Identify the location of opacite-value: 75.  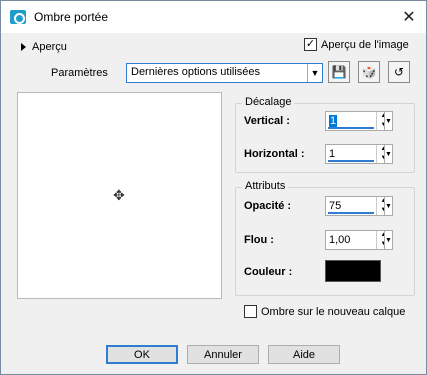
(335, 206).